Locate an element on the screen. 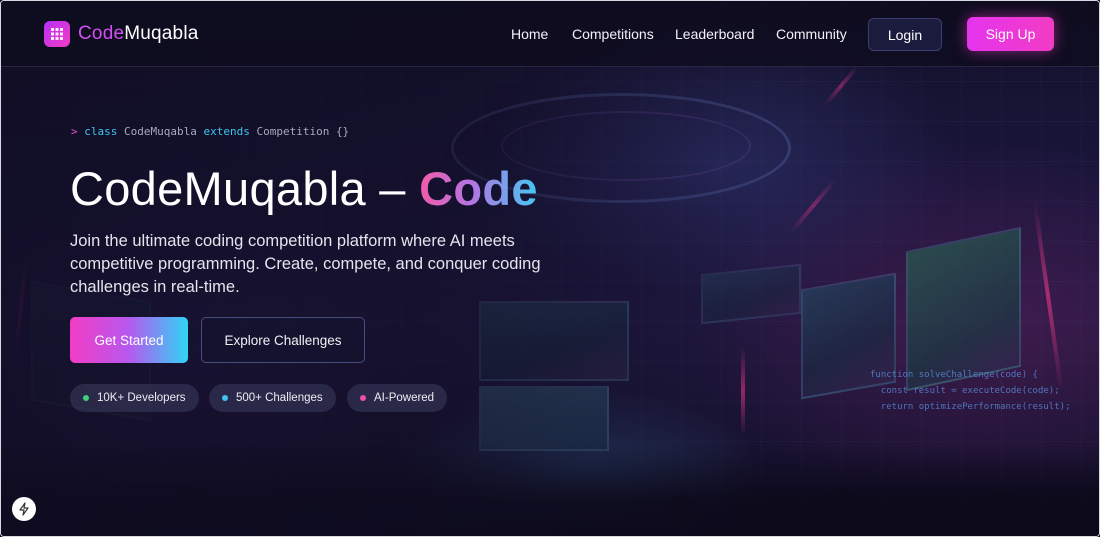  code-snippet-line: function solveChallenge(code) { is located at coordinates (954, 375).